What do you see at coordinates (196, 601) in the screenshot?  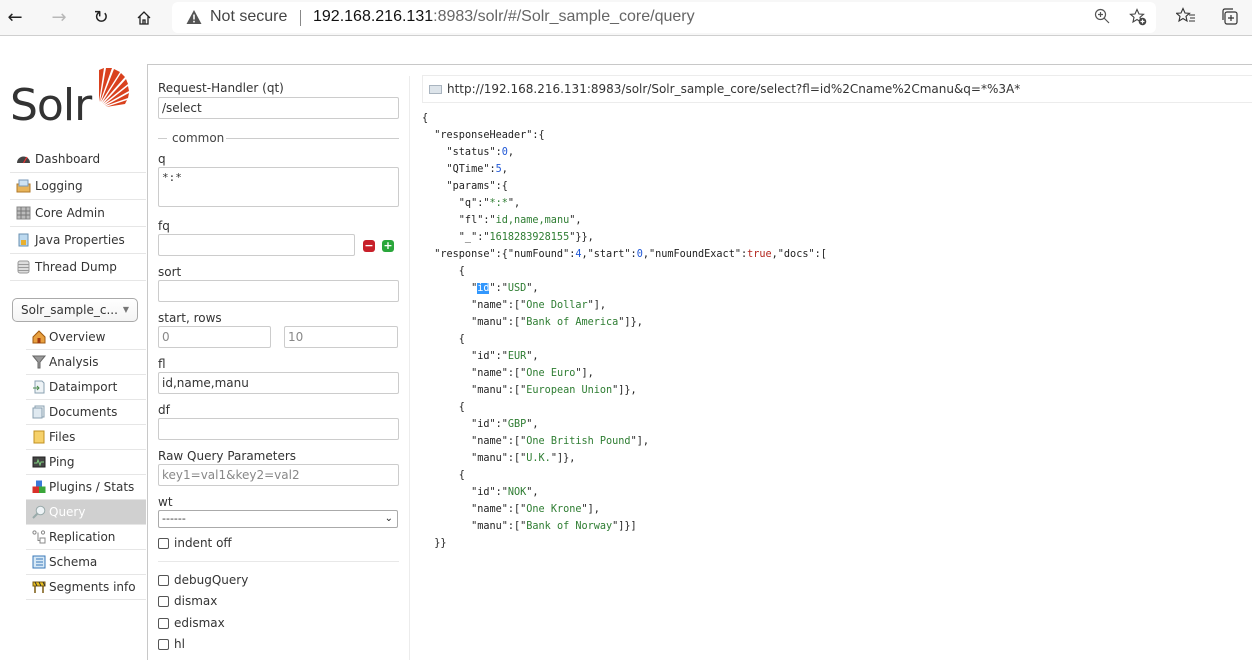 I see `dismax-label: dismax` at bounding box center [196, 601].